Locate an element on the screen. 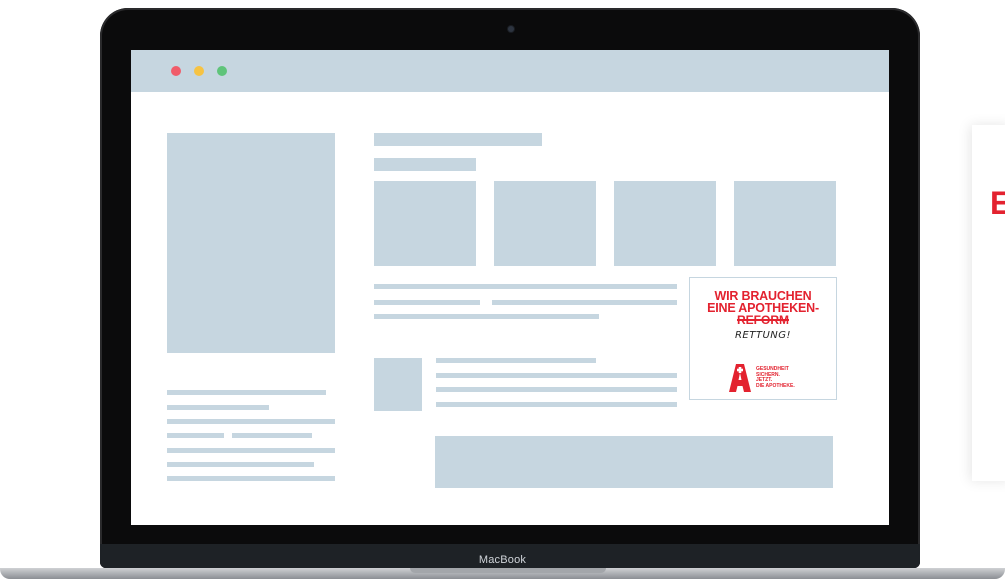  side-card-letter: E is located at coordinates (997, 203).